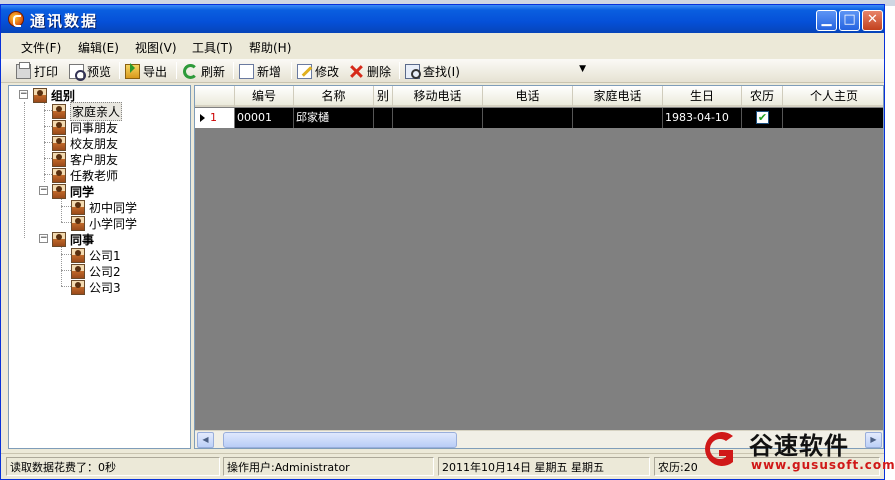  What do you see at coordinates (370, 71) in the screenshot?
I see `delete-button: 删除` at bounding box center [370, 71].